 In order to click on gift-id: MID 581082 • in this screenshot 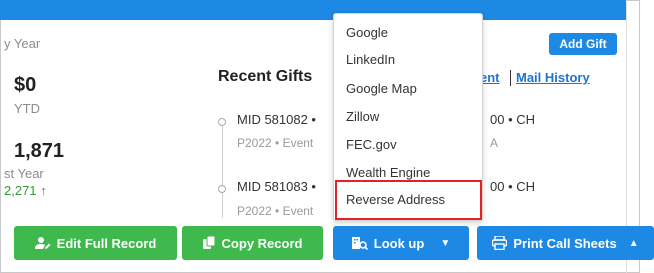, I will do `click(276, 119)`.